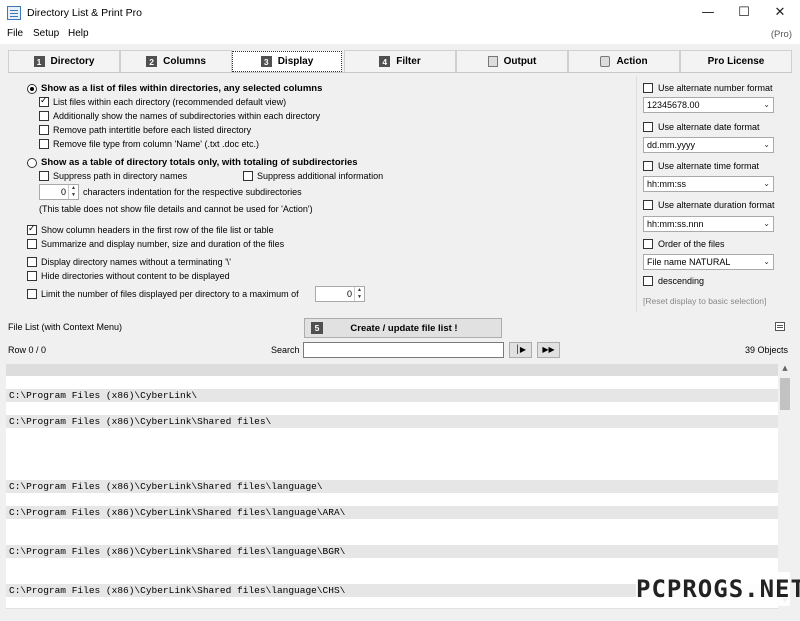 The width and height of the screenshot is (800, 621). Describe the element at coordinates (78, 33) in the screenshot. I see `menu-help: Help` at that location.